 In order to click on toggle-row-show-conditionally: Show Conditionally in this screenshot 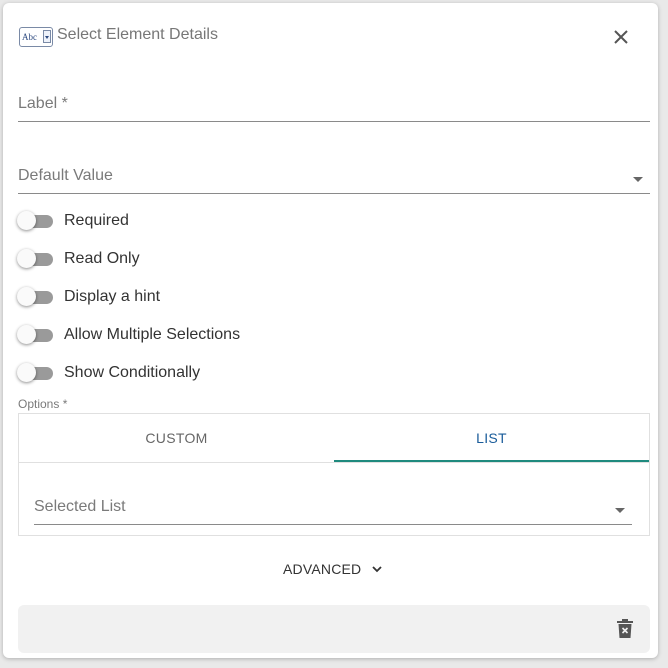, I will do `click(108, 373)`.